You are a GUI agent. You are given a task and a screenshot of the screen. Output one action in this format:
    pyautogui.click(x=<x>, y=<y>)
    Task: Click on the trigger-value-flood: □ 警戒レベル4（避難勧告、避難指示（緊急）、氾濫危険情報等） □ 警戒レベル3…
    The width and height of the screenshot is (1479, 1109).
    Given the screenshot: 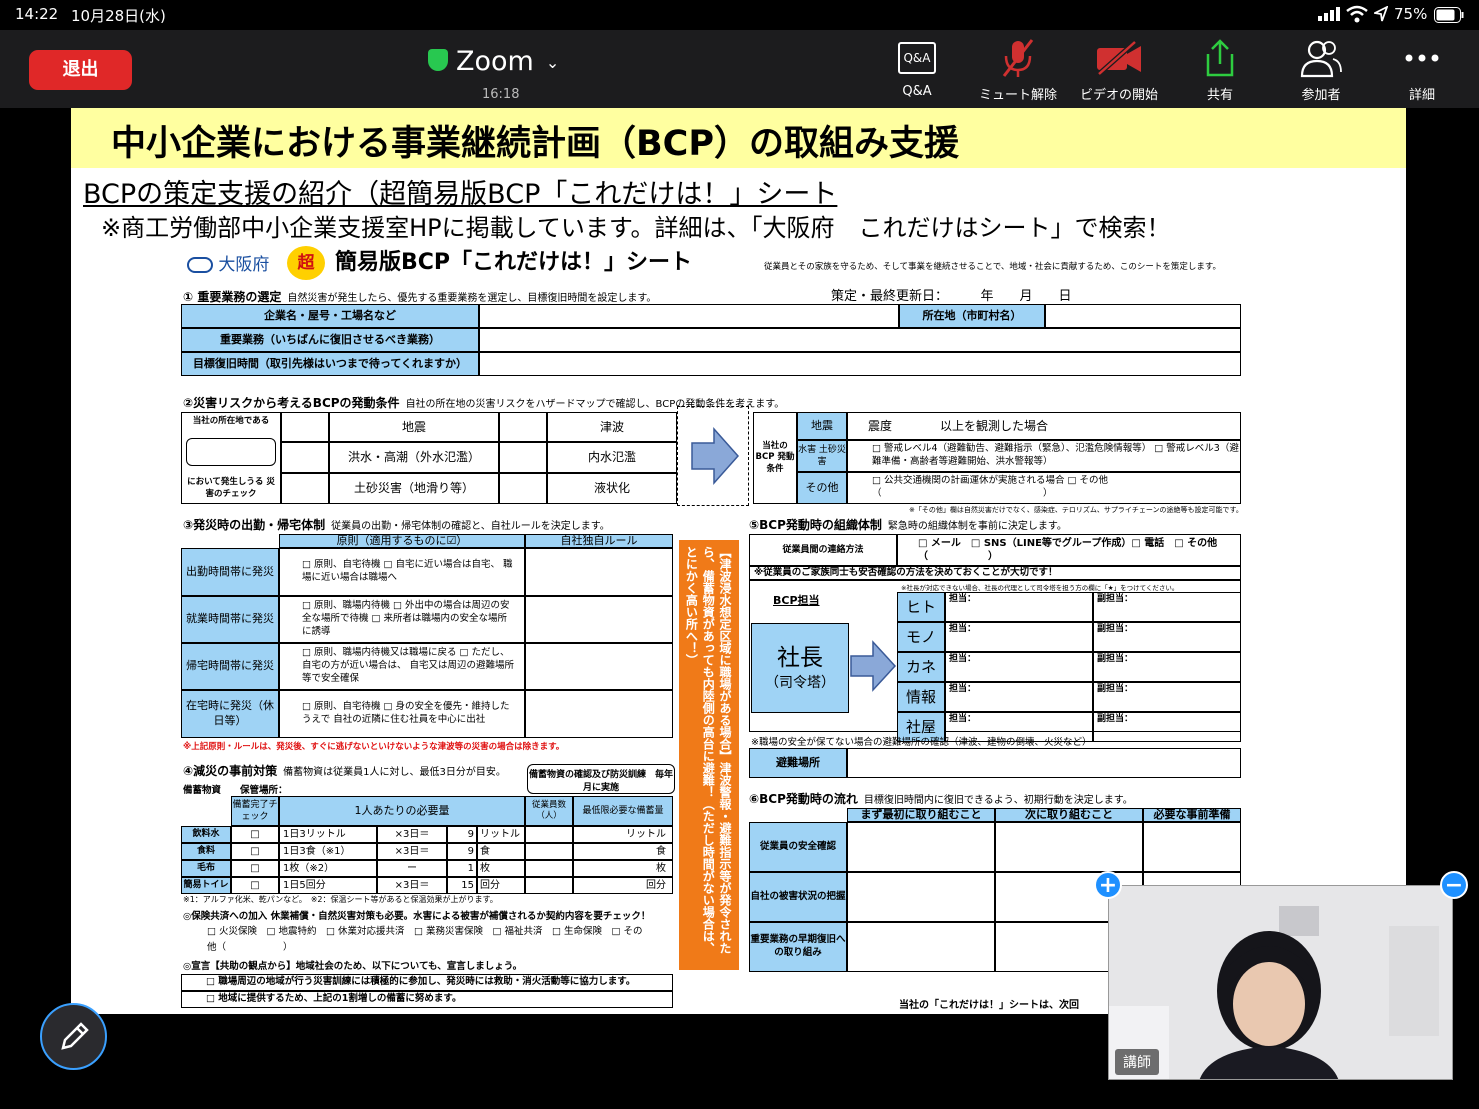 What is the action you would take?
    pyautogui.click(x=1044, y=456)
    